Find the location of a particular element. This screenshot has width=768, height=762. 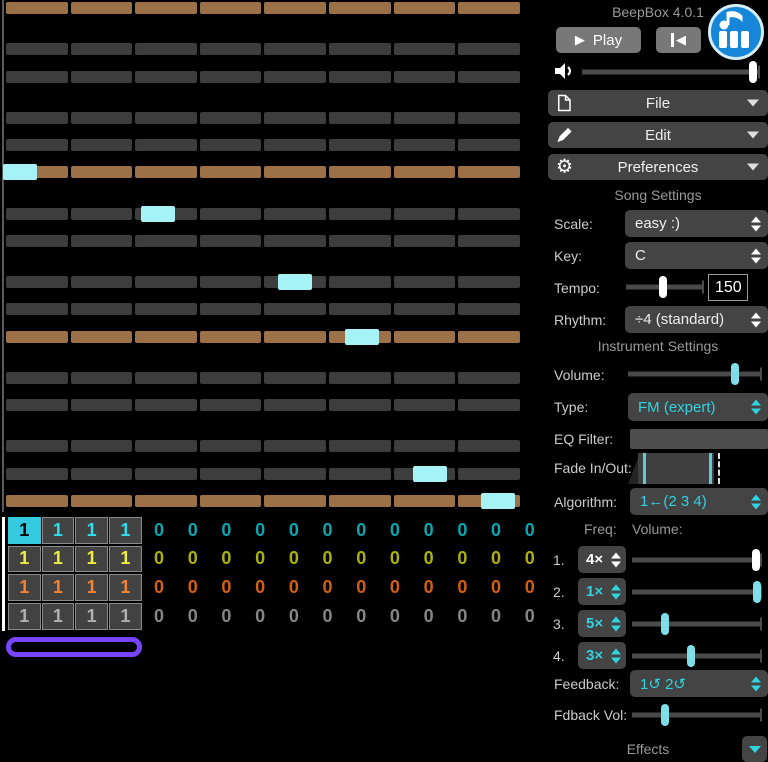

operator-frequency-select: 3× is located at coordinates (602, 655).